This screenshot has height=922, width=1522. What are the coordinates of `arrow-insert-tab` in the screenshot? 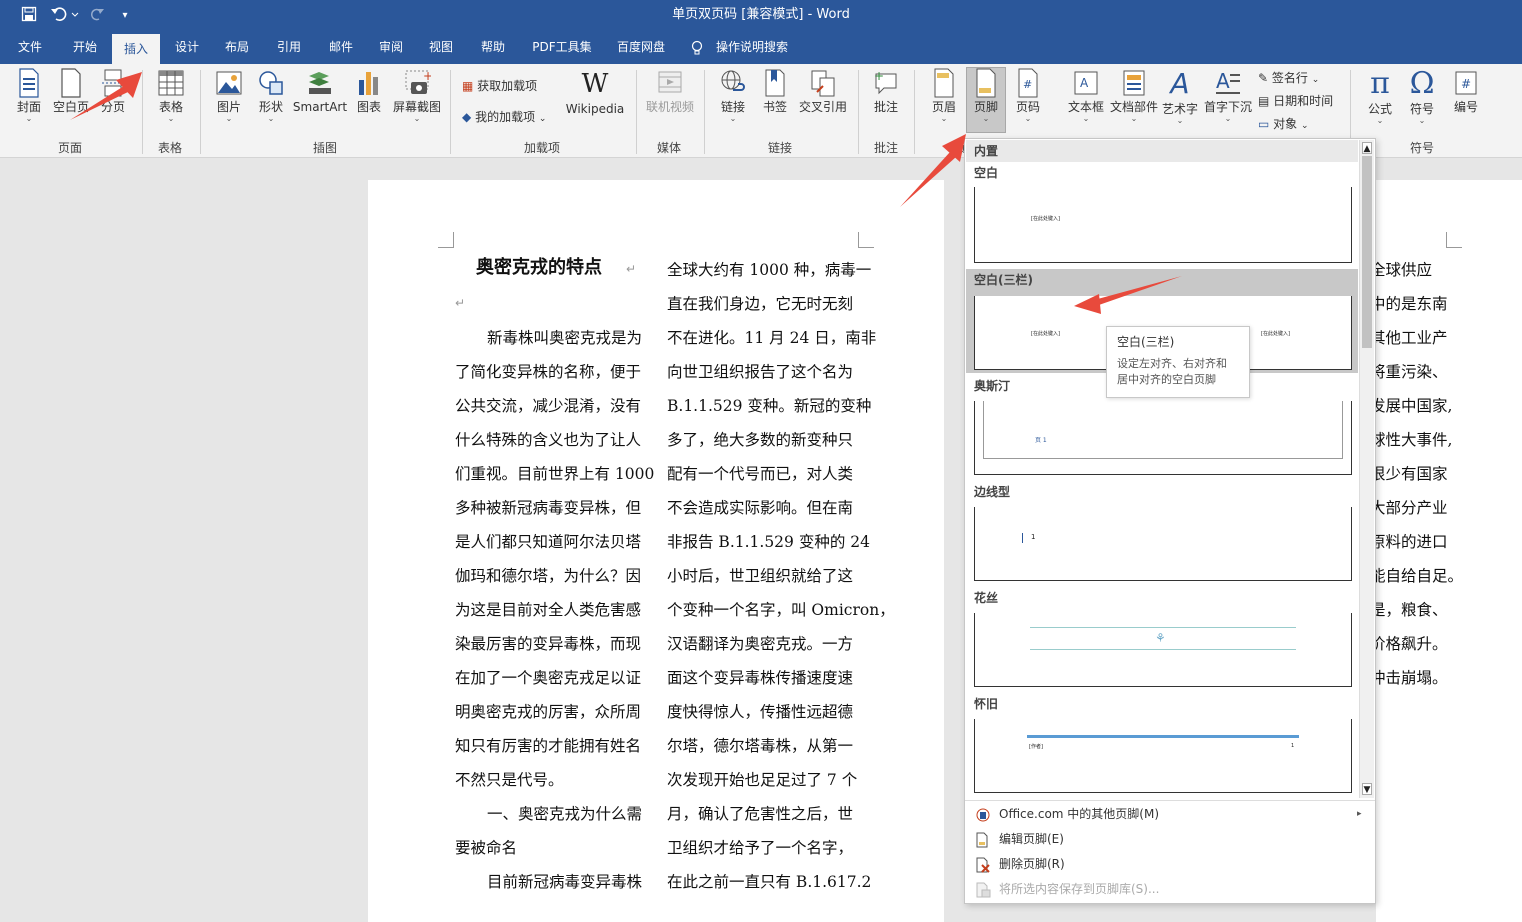 It's located at (106, 96).